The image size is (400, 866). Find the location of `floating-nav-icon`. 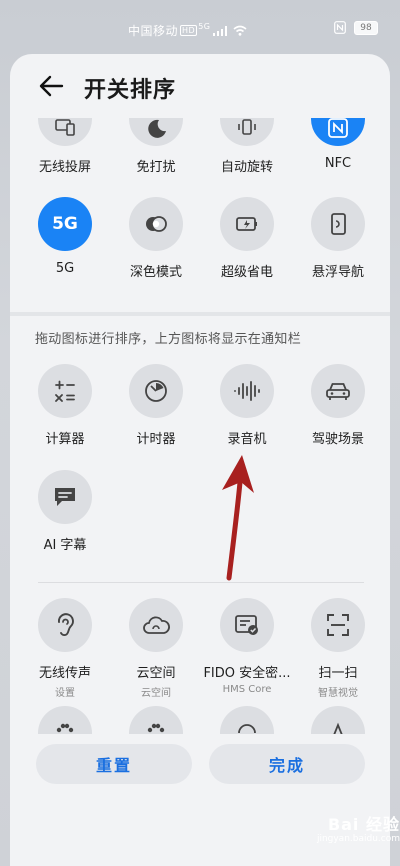

floating-nav-icon is located at coordinates (338, 224).